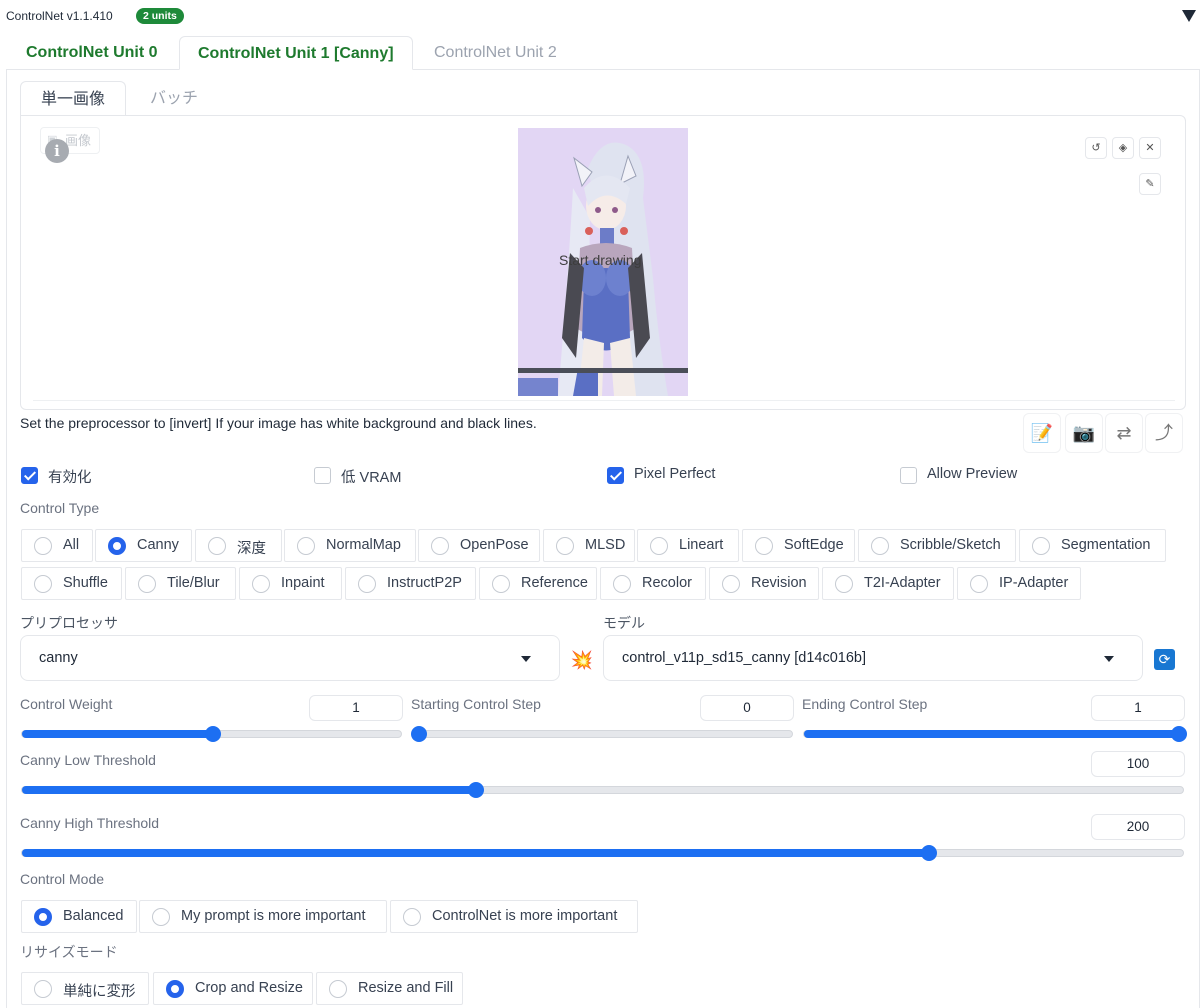 This screenshot has width=1202, height=1008. What do you see at coordinates (589, 545) in the screenshot?
I see `control-type-mlsd: MLSD` at bounding box center [589, 545].